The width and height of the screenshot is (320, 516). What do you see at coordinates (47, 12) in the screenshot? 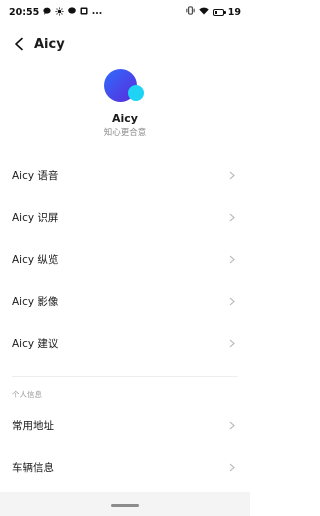
I see `chat-bubble-icon` at bounding box center [47, 12].